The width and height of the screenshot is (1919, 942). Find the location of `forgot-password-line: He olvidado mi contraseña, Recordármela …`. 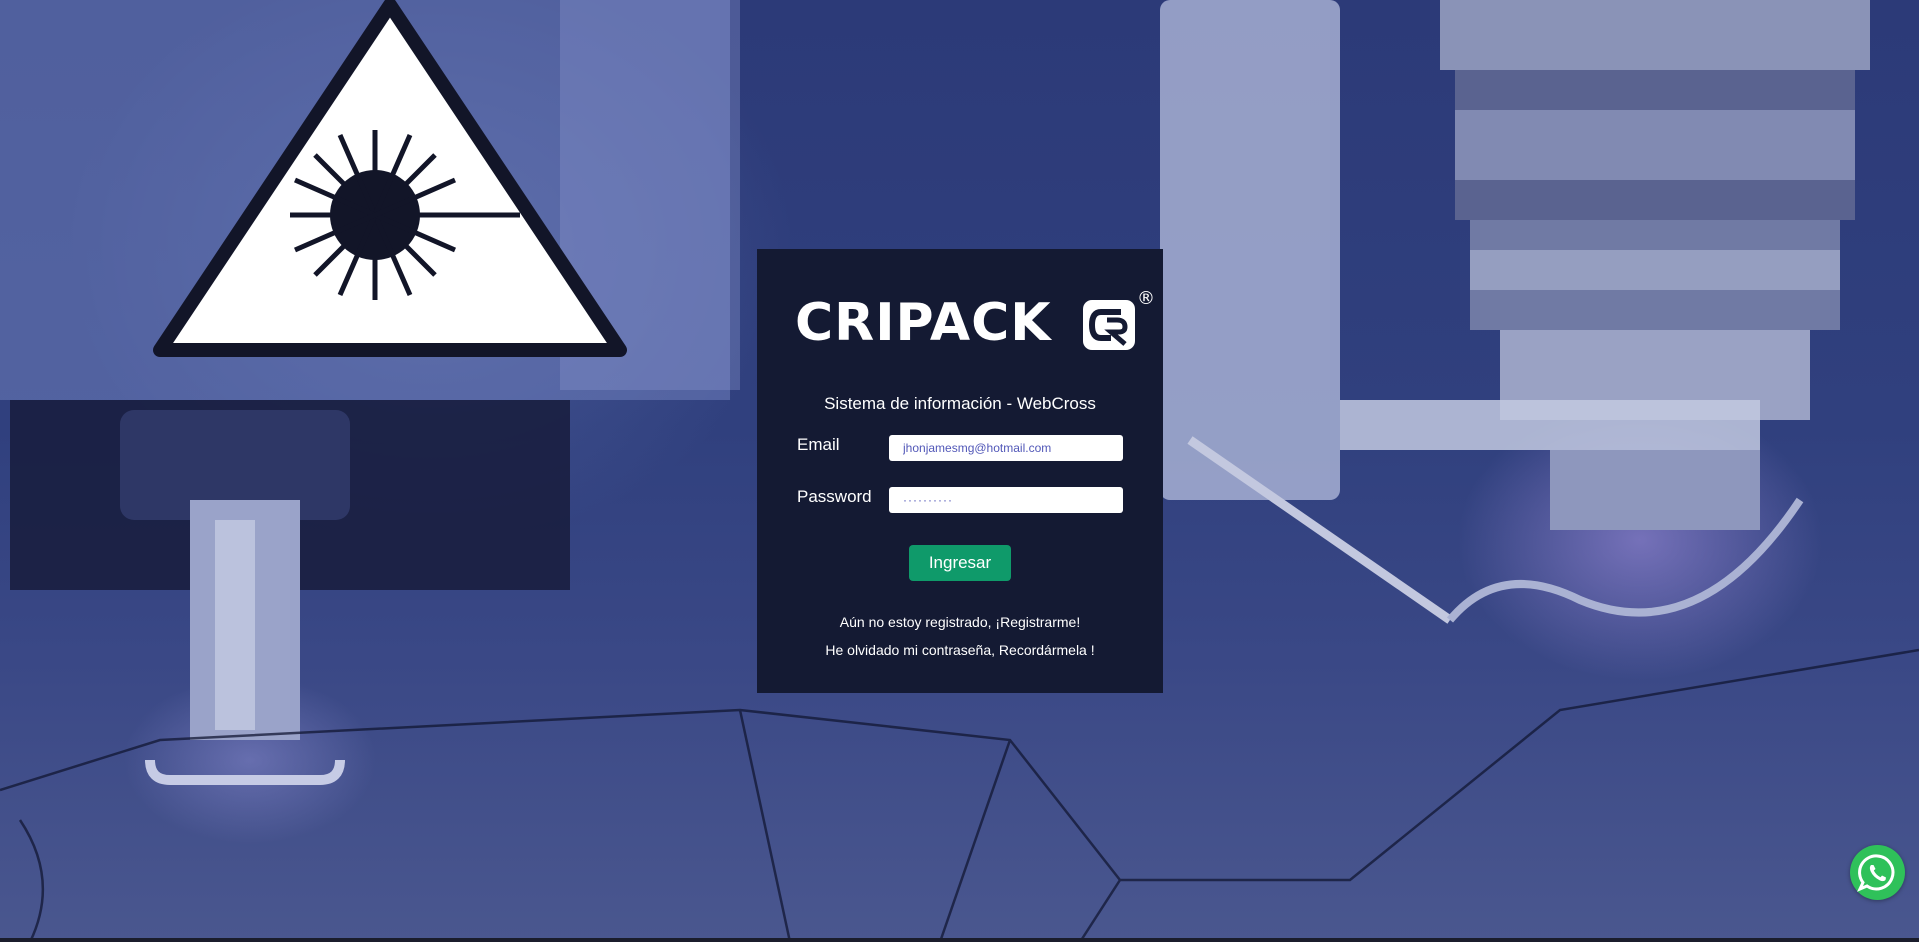

forgot-password-line: He olvidado mi contraseña, Recordármela … is located at coordinates (960, 650).